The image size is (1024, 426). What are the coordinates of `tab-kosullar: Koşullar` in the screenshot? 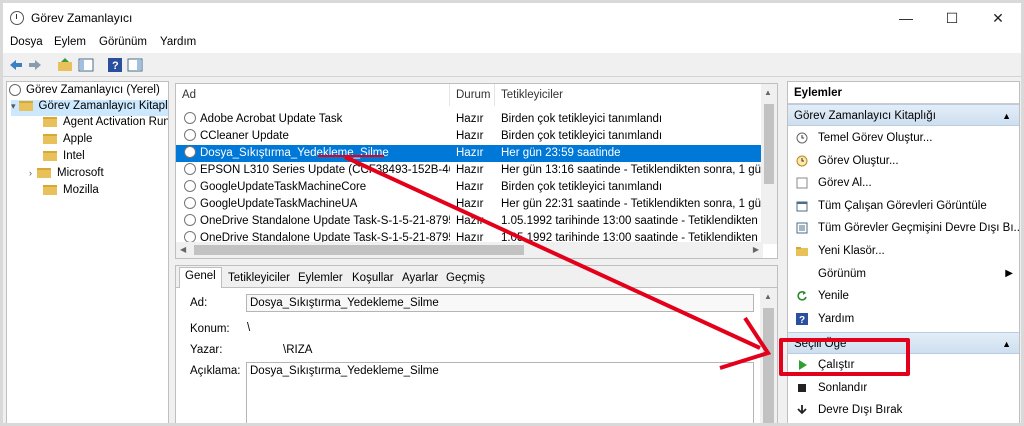 It's located at (373, 278).